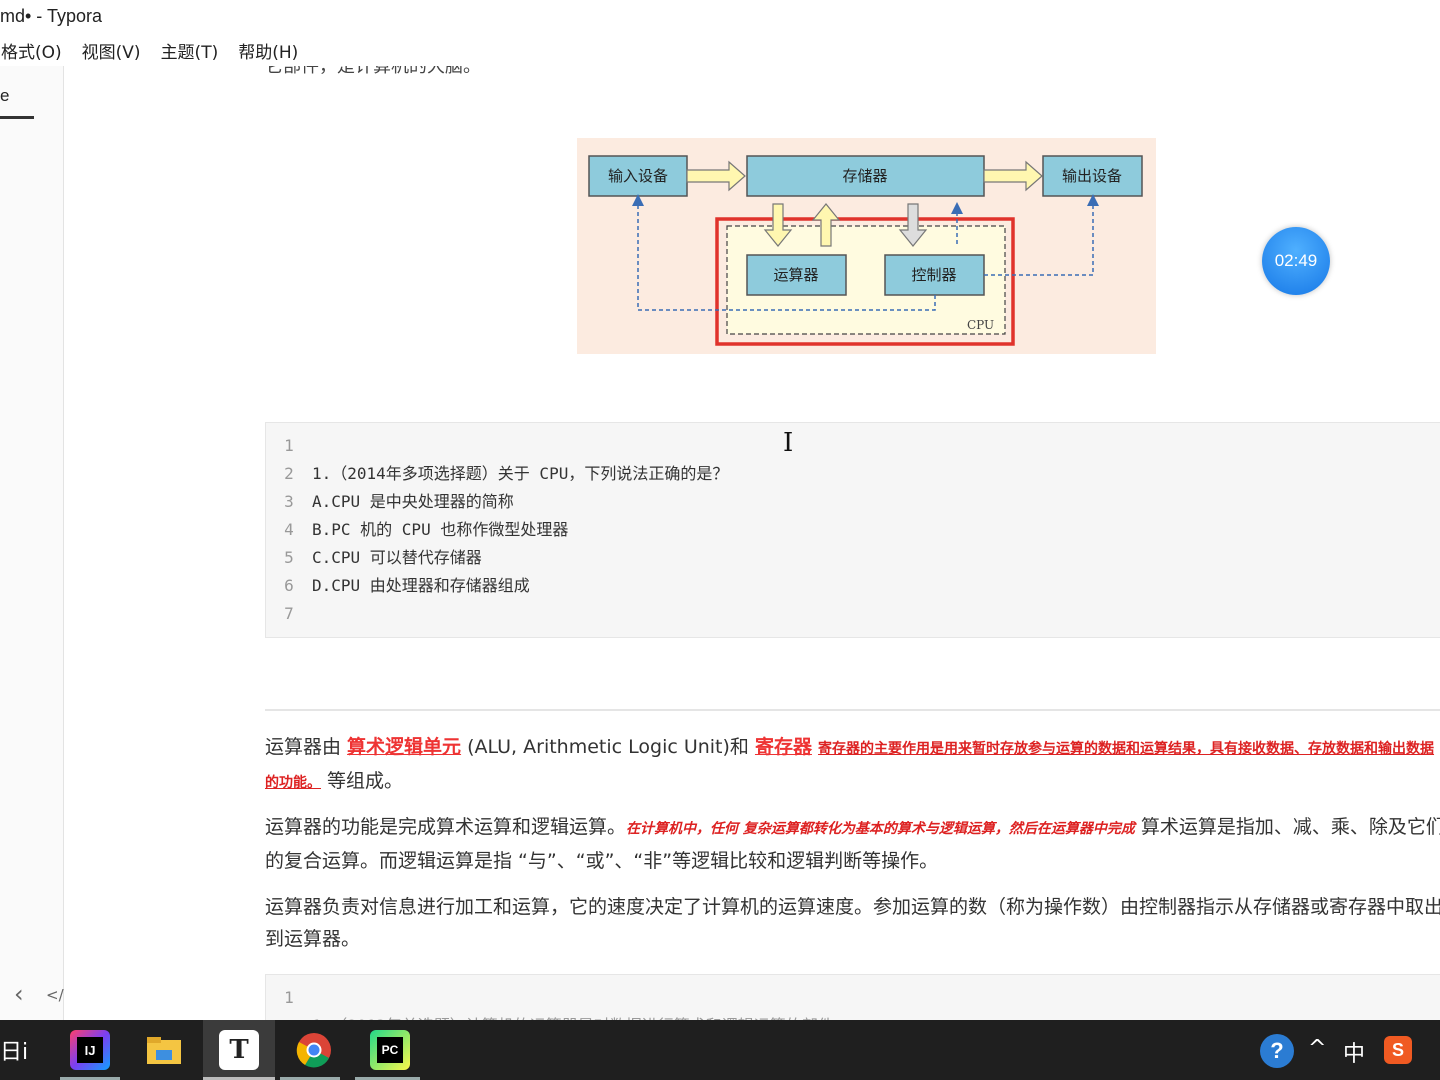 This screenshot has height=1080, width=1440. What do you see at coordinates (111, 51) in the screenshot?
I see `menu-view: 视图(V)` at bounding box center [111, 51].